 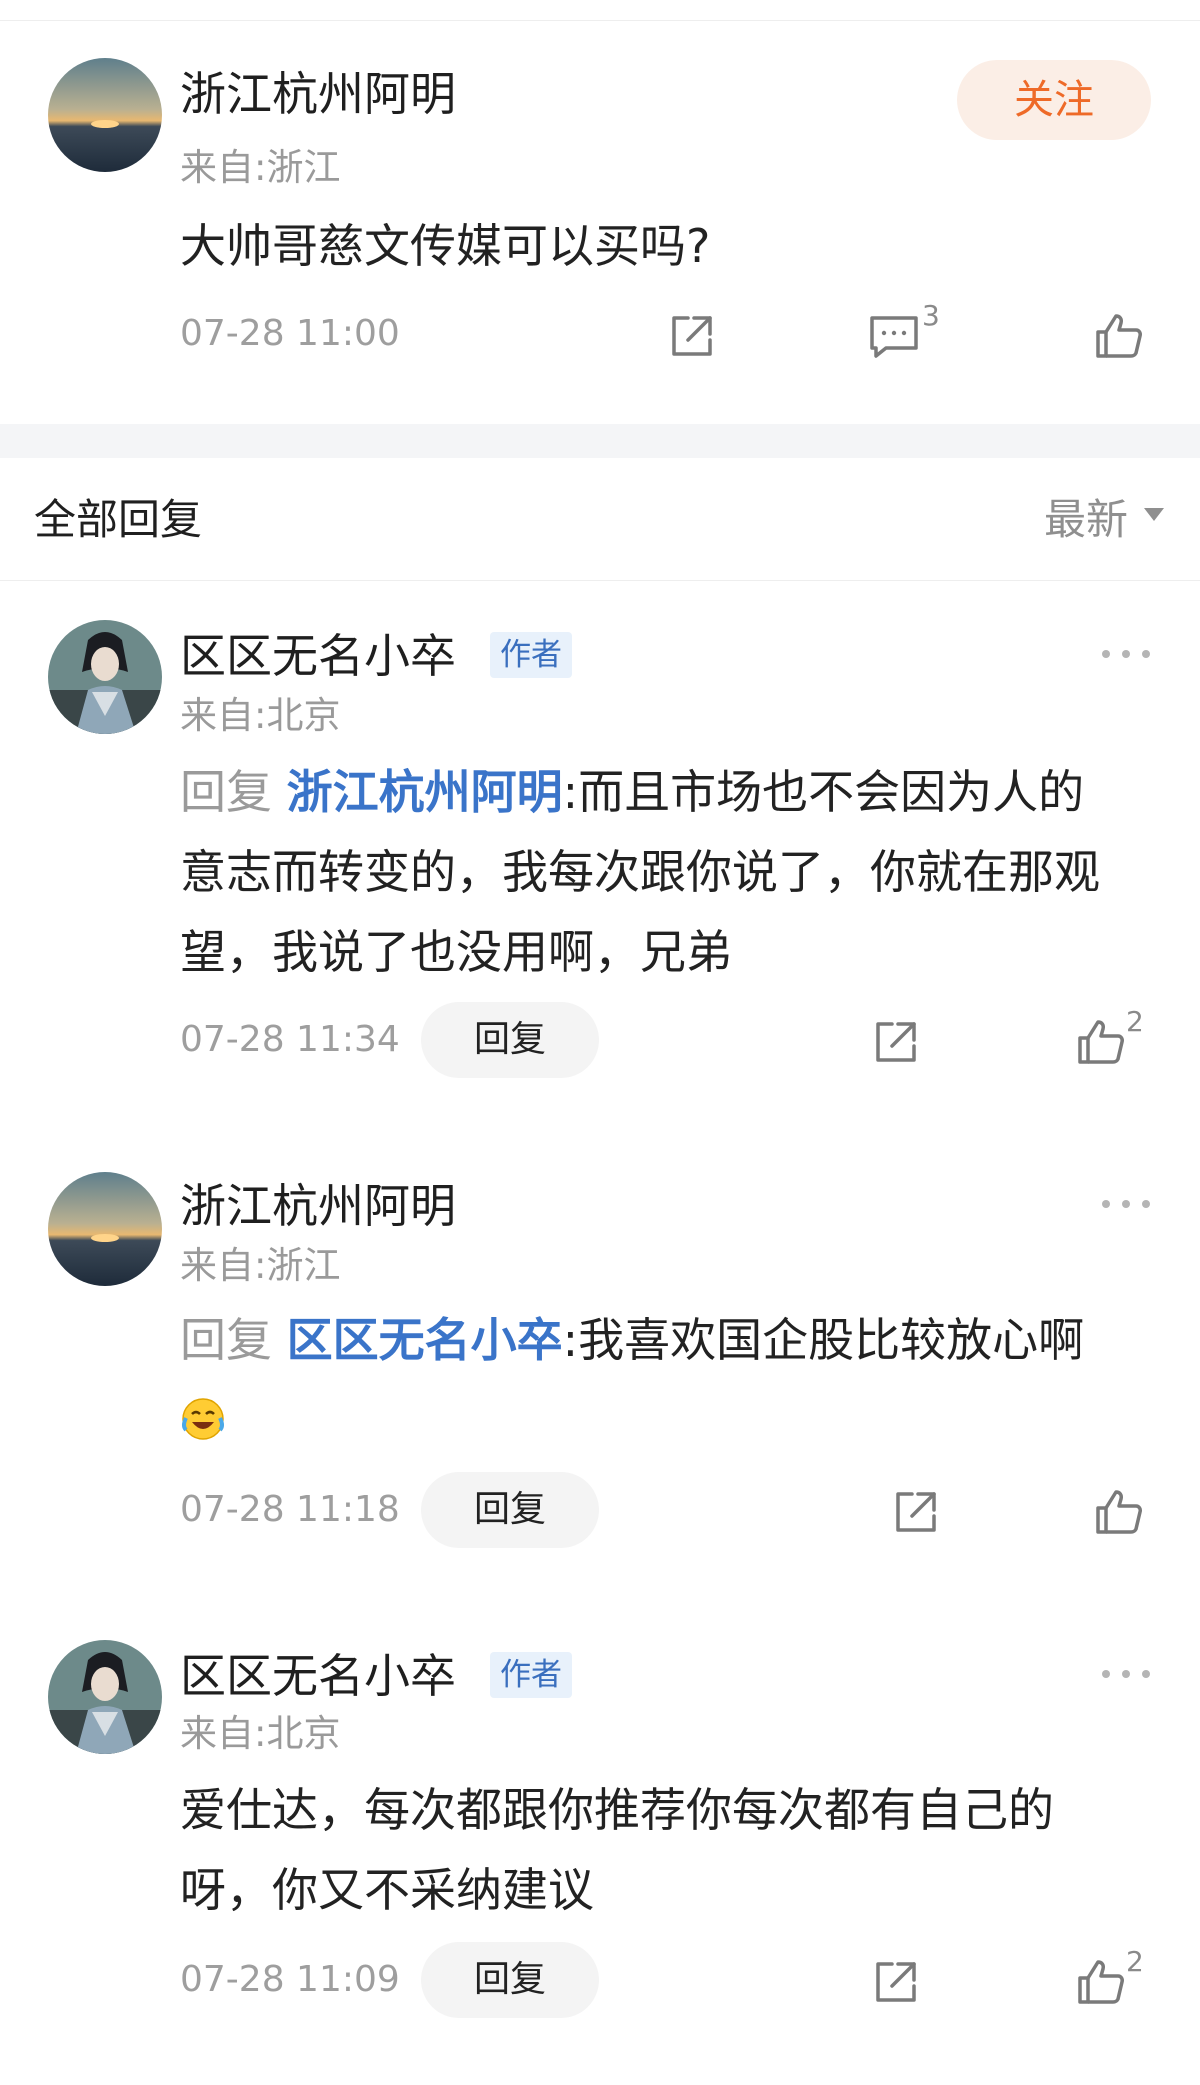 What do you see at coordinates (203, 1413) in the screenshot?
I see `laughing-tears-emoji` at bounding box center [203, 1413].